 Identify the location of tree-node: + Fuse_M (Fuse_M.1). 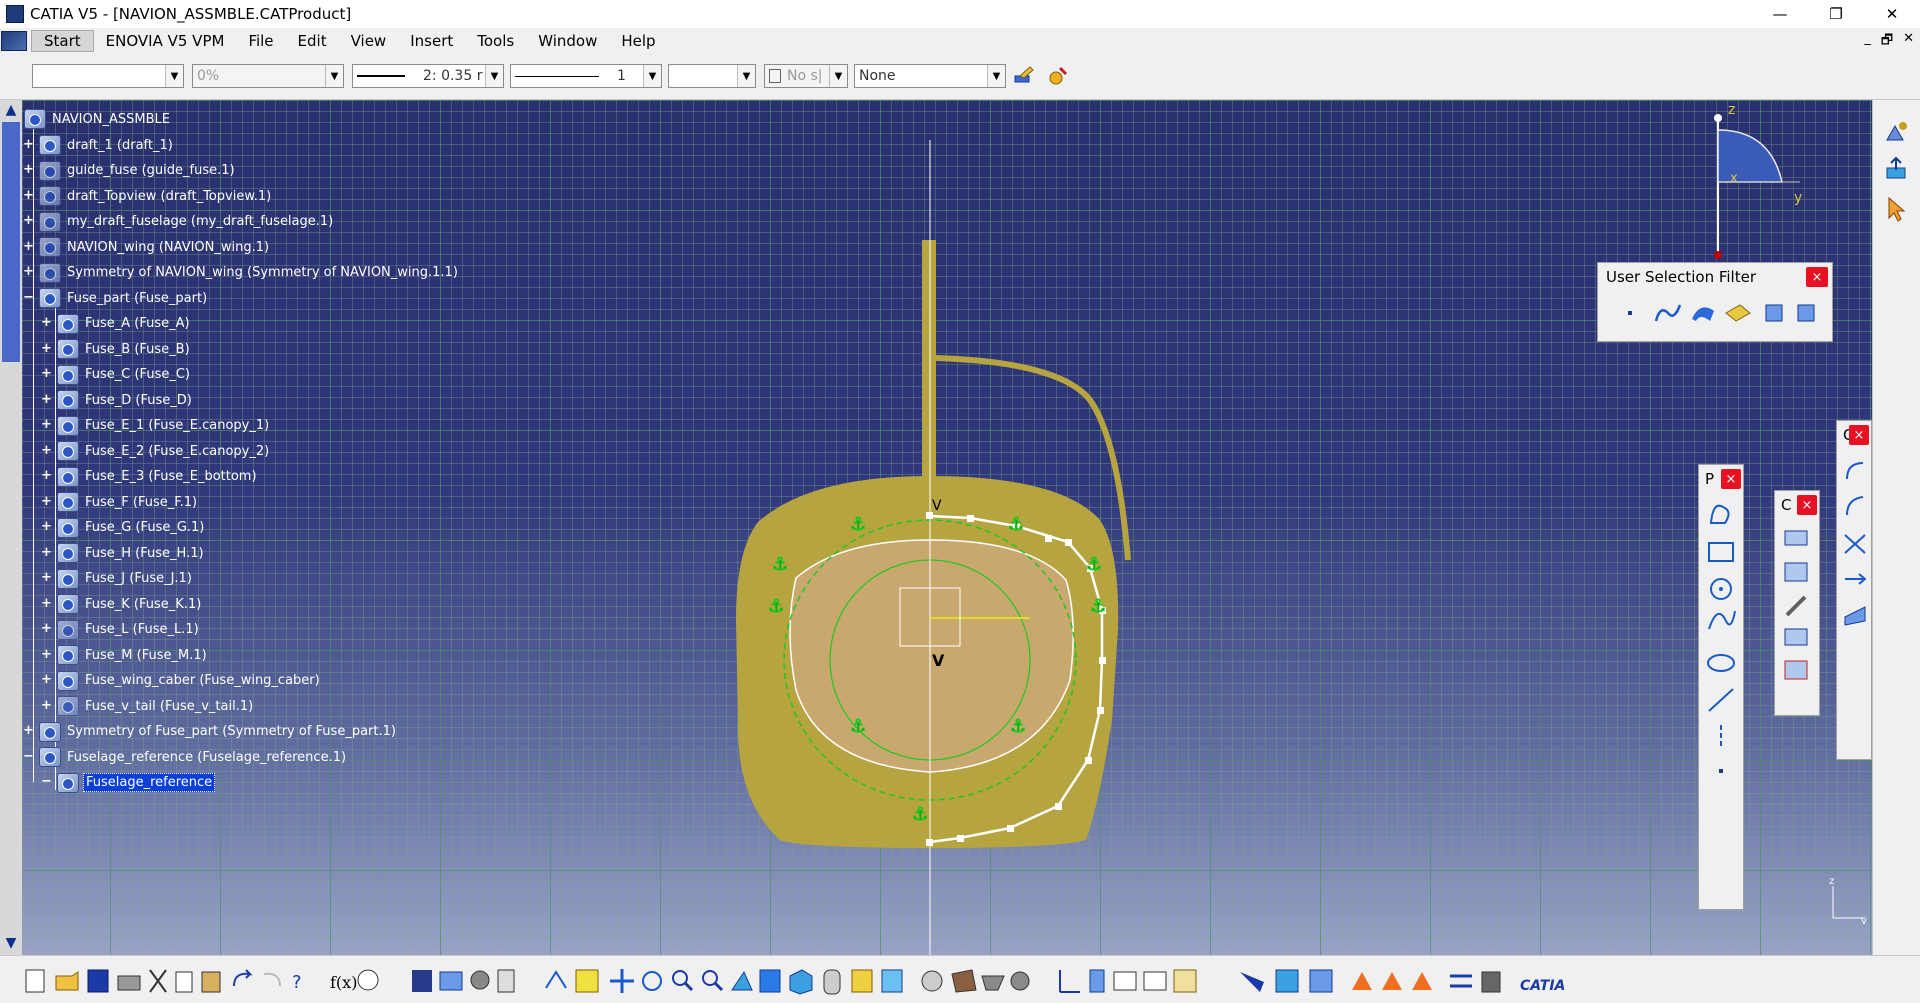
(124, 655).